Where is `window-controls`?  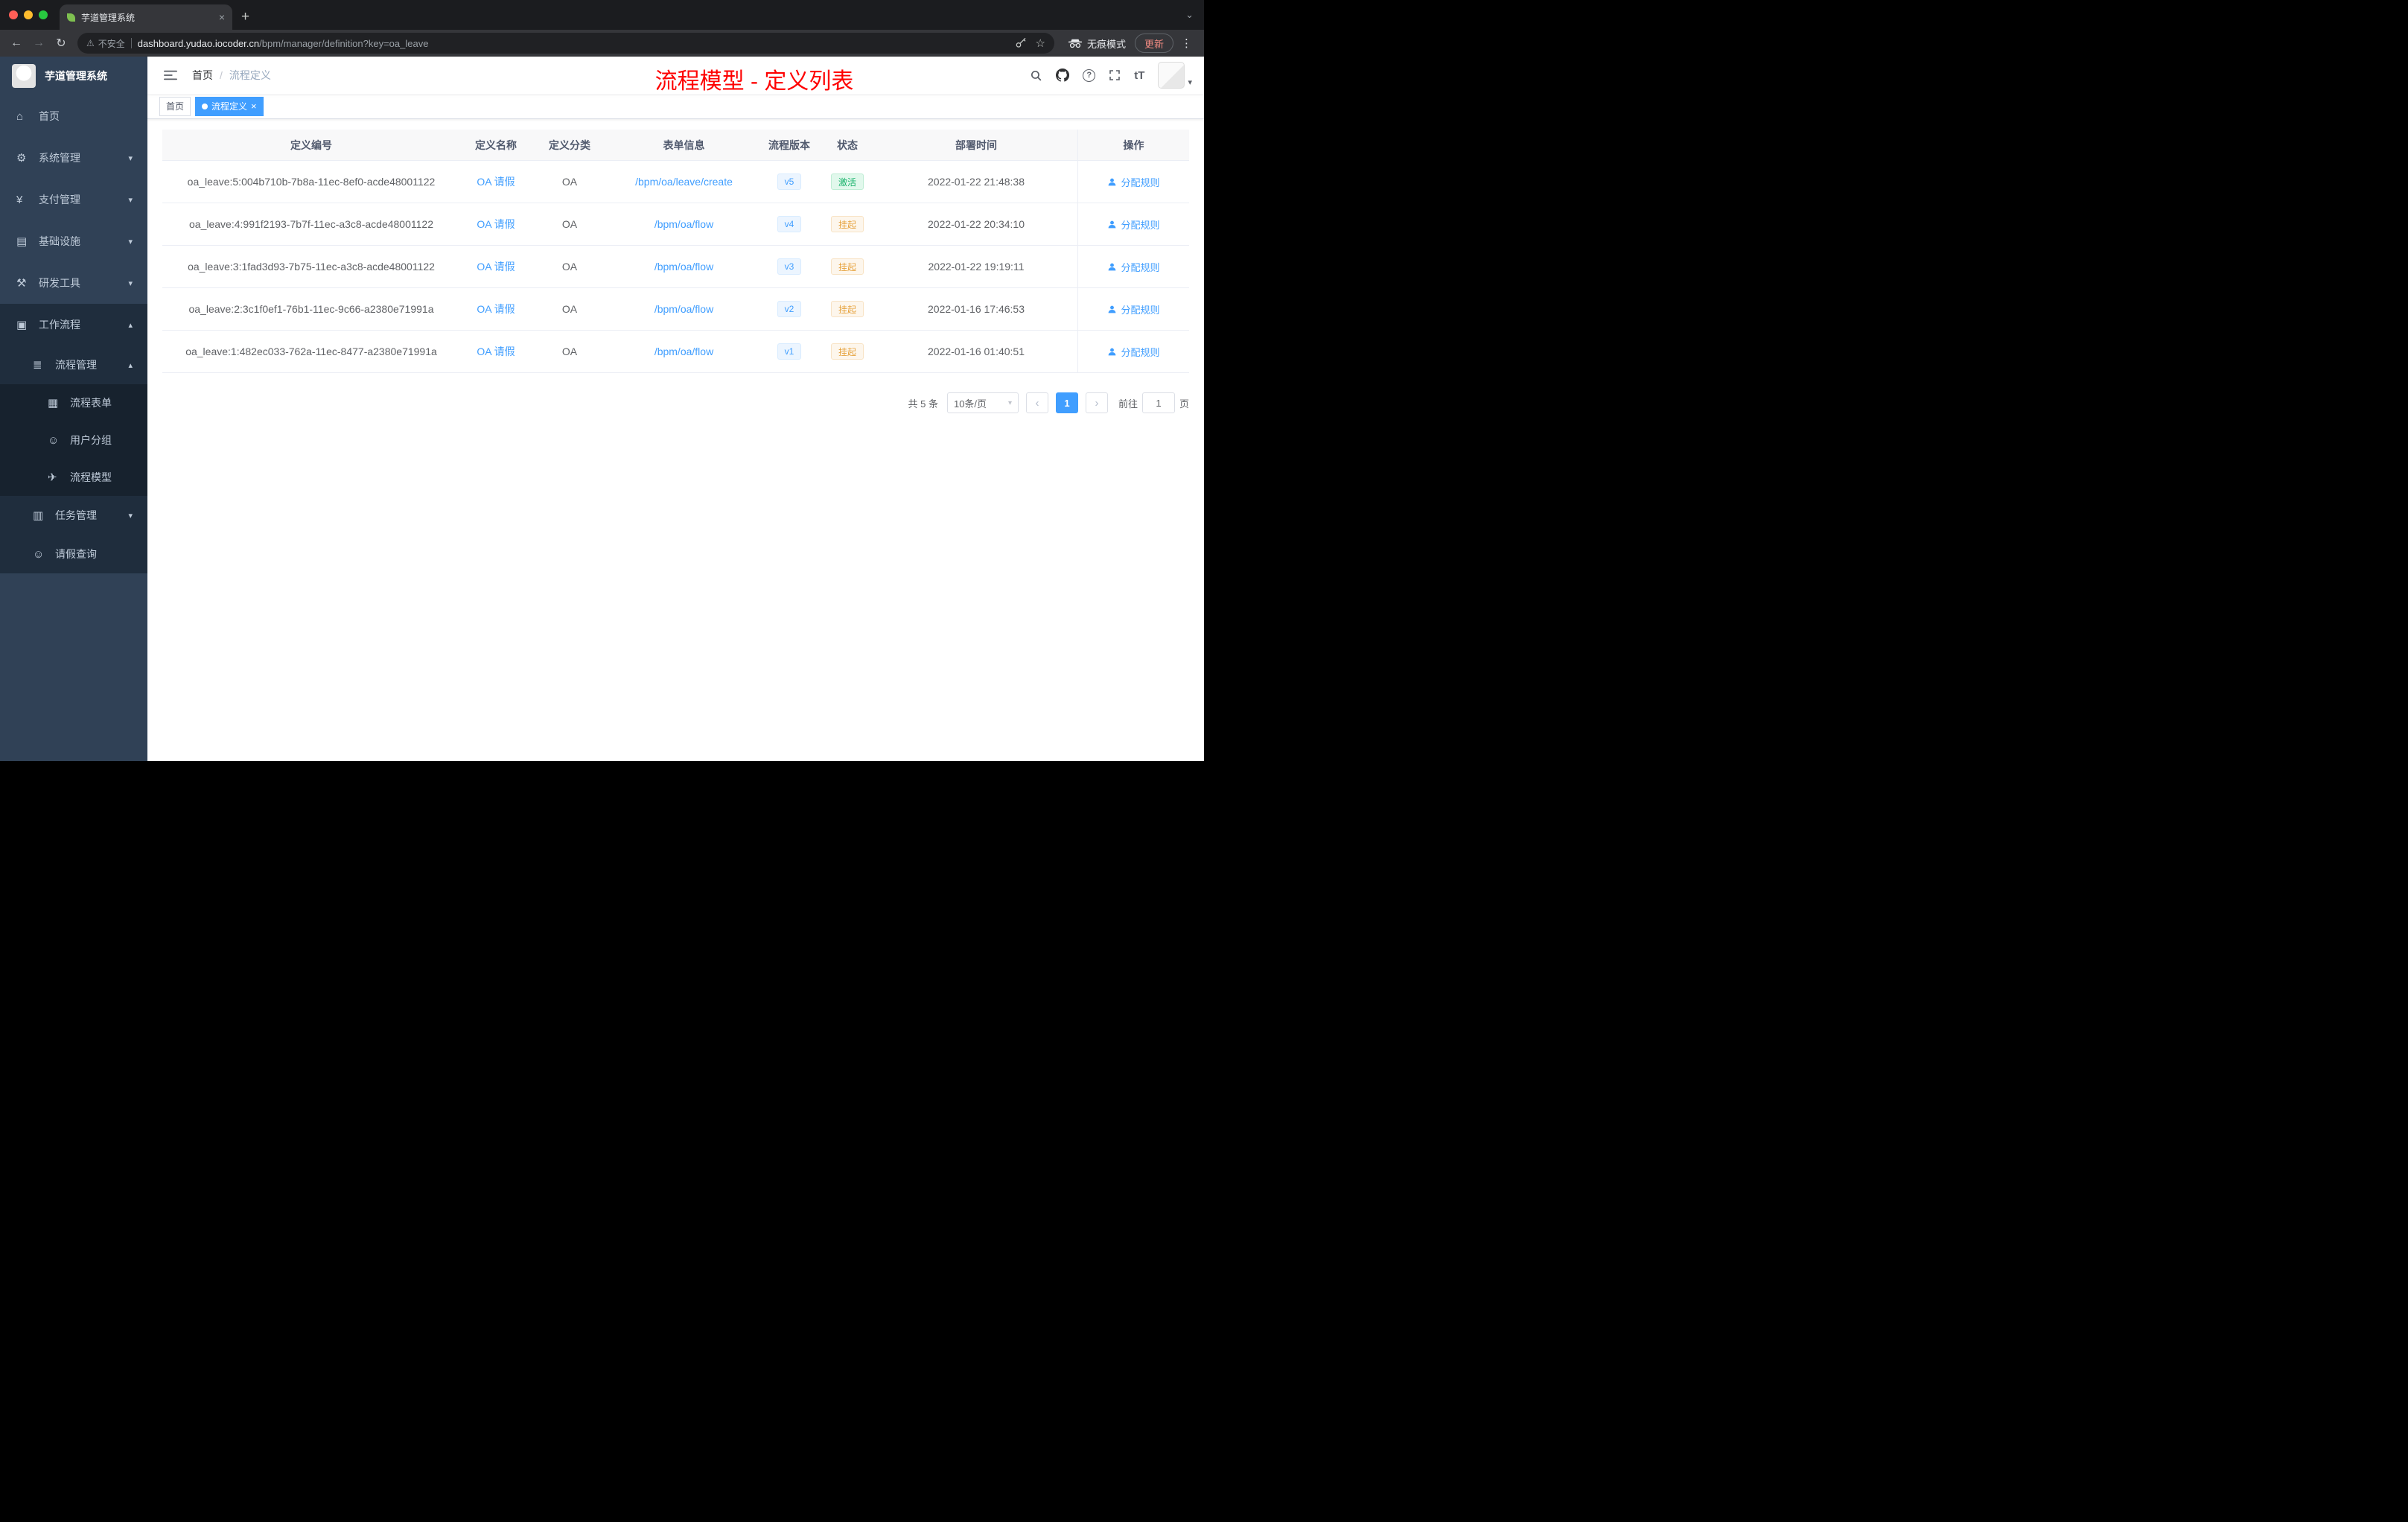
window-controls is located at coordinates (28, 15).